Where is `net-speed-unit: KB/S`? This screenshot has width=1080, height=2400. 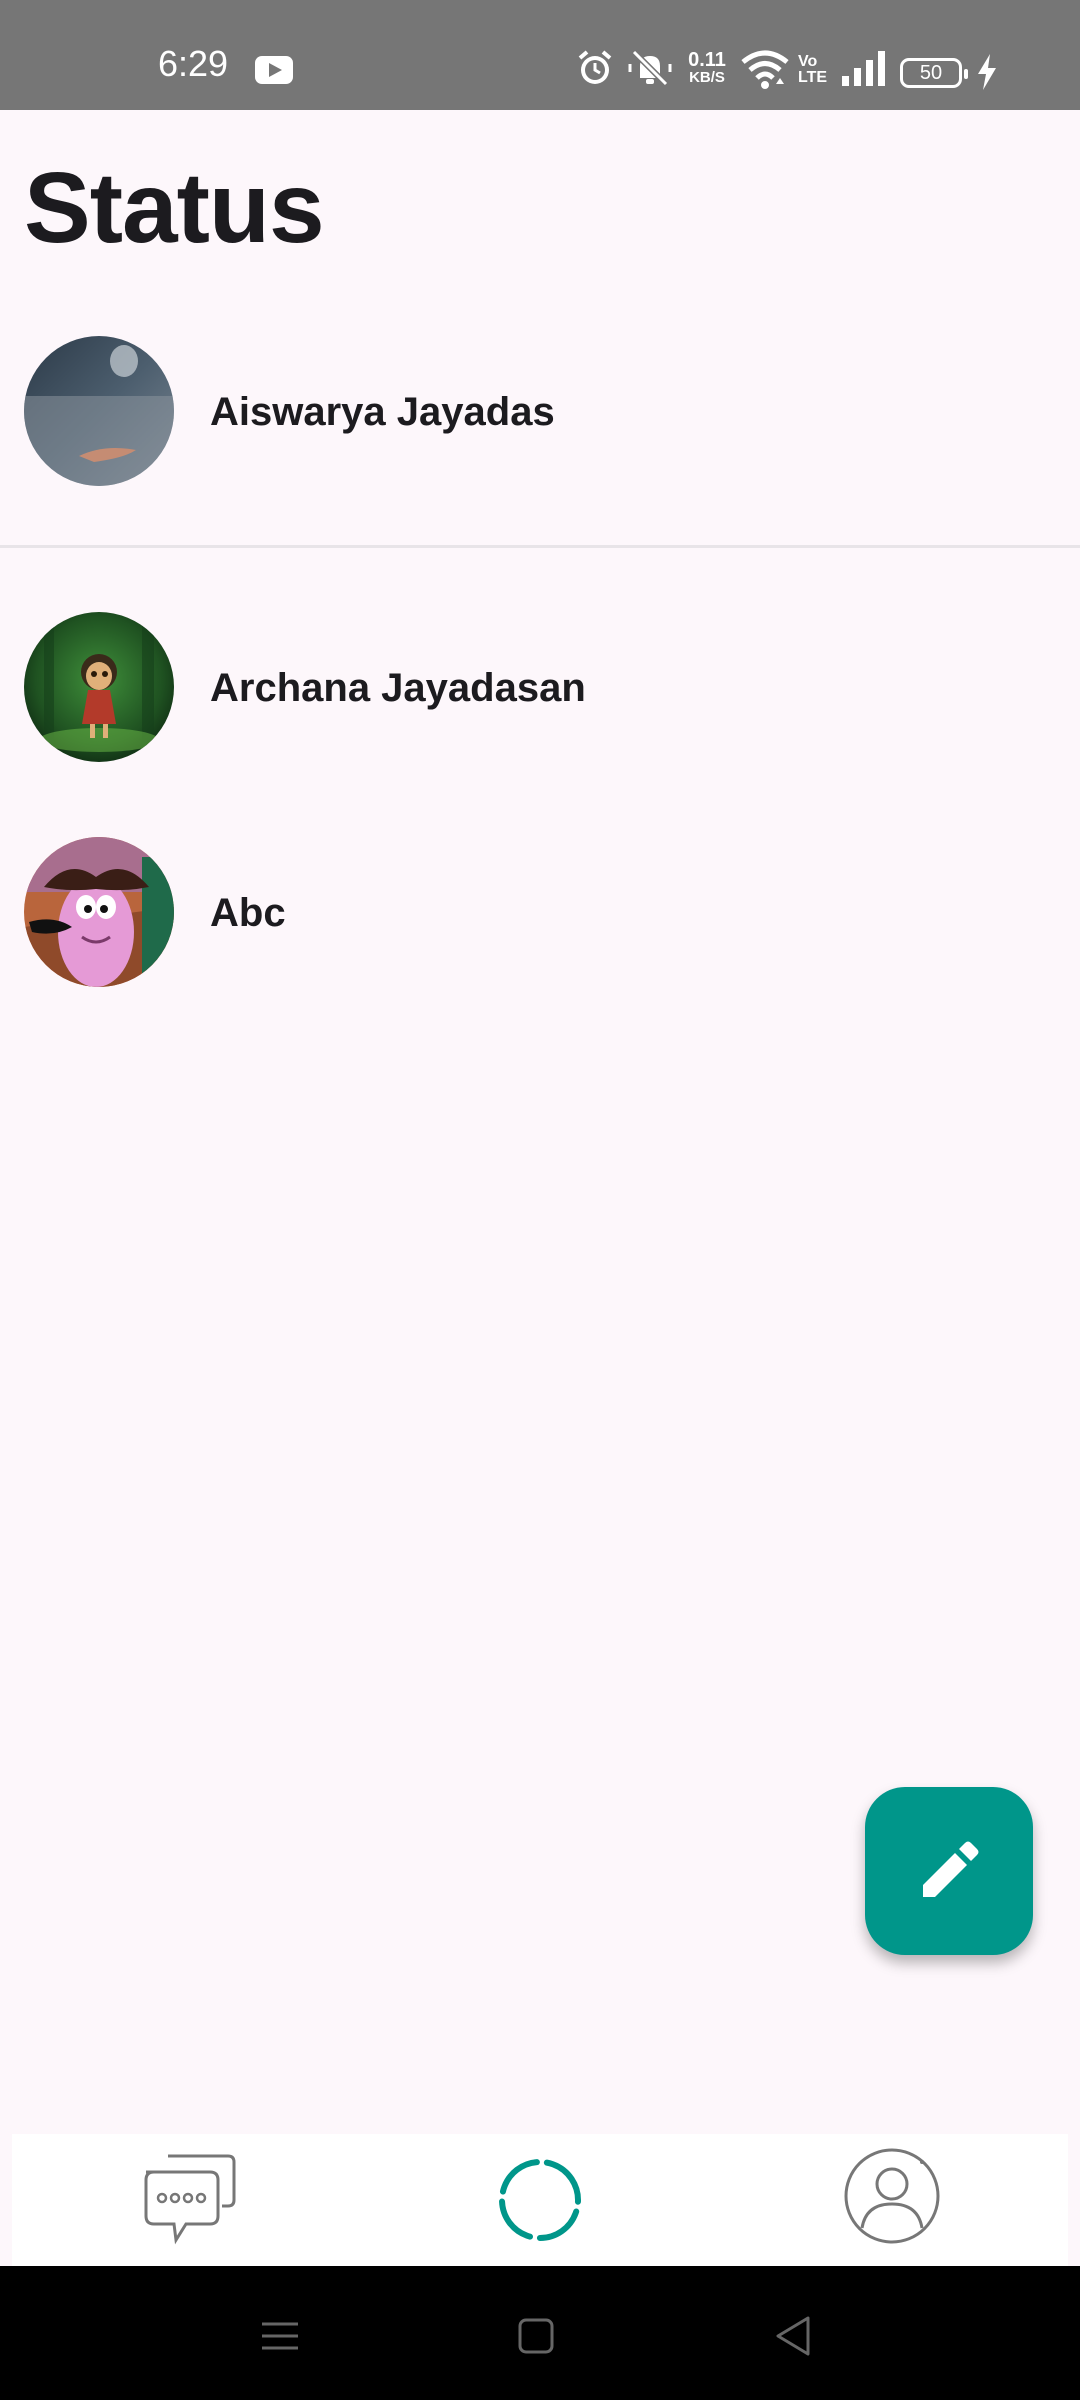 net-speed-unit: KB/S is located at coordinates (707, 77).